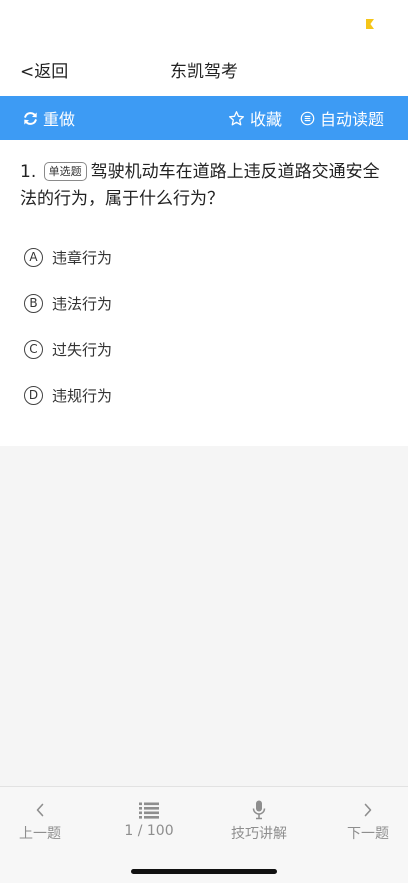  I want to click on prev-question-label: 上一题, so click(40, 834).